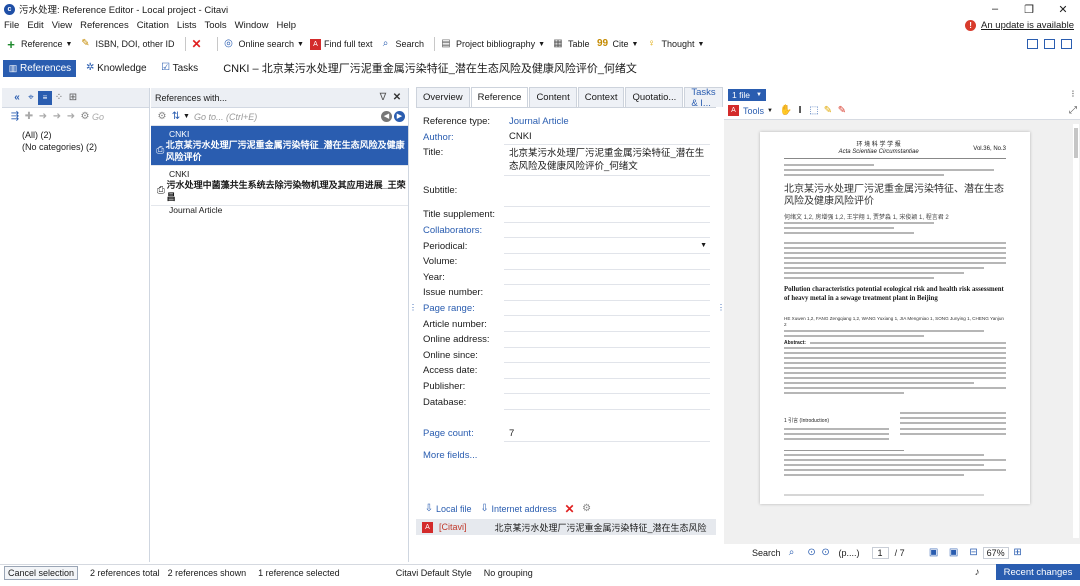  Describe the element at coordinates (341, 44) in the screenshot. I see `find-full-text-button: A Find full text` at that location.